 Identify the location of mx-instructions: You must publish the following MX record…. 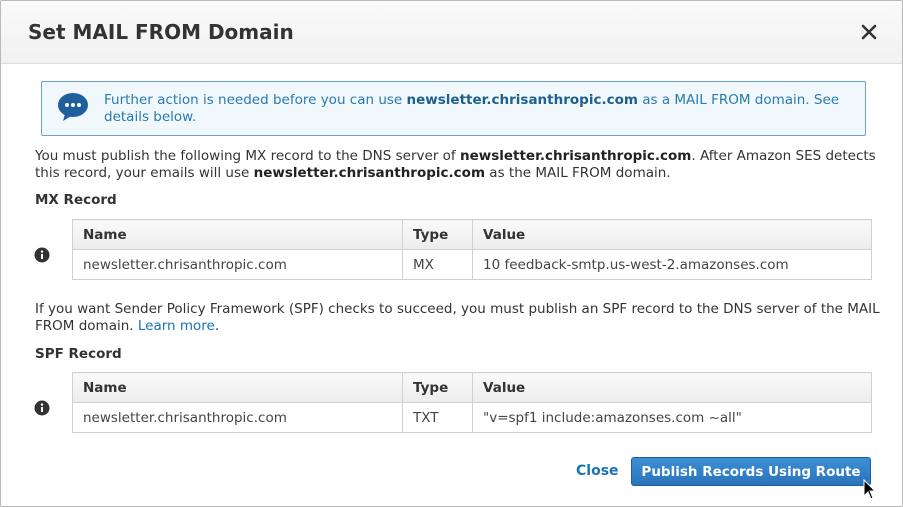
(455, 164).